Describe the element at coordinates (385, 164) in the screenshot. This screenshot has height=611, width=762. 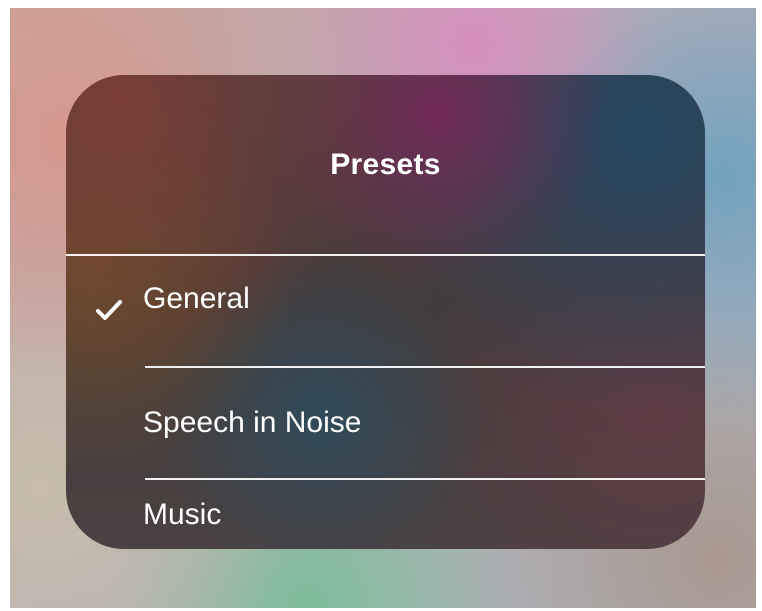
I see `panel-title: Presets` at that location.